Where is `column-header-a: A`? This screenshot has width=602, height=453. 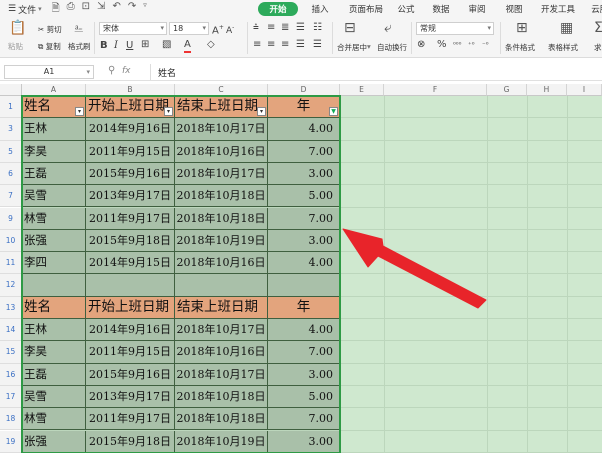
column-header-a: A is located at coordinates (54, 90).